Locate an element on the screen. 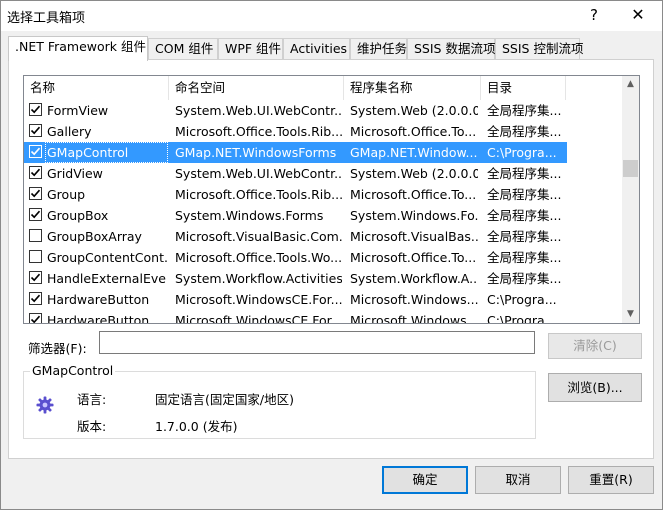 The height and width of the screenshot is (510, 663). scroll-up-arrow-icon: ▲ is located at coordinates (630, 84).